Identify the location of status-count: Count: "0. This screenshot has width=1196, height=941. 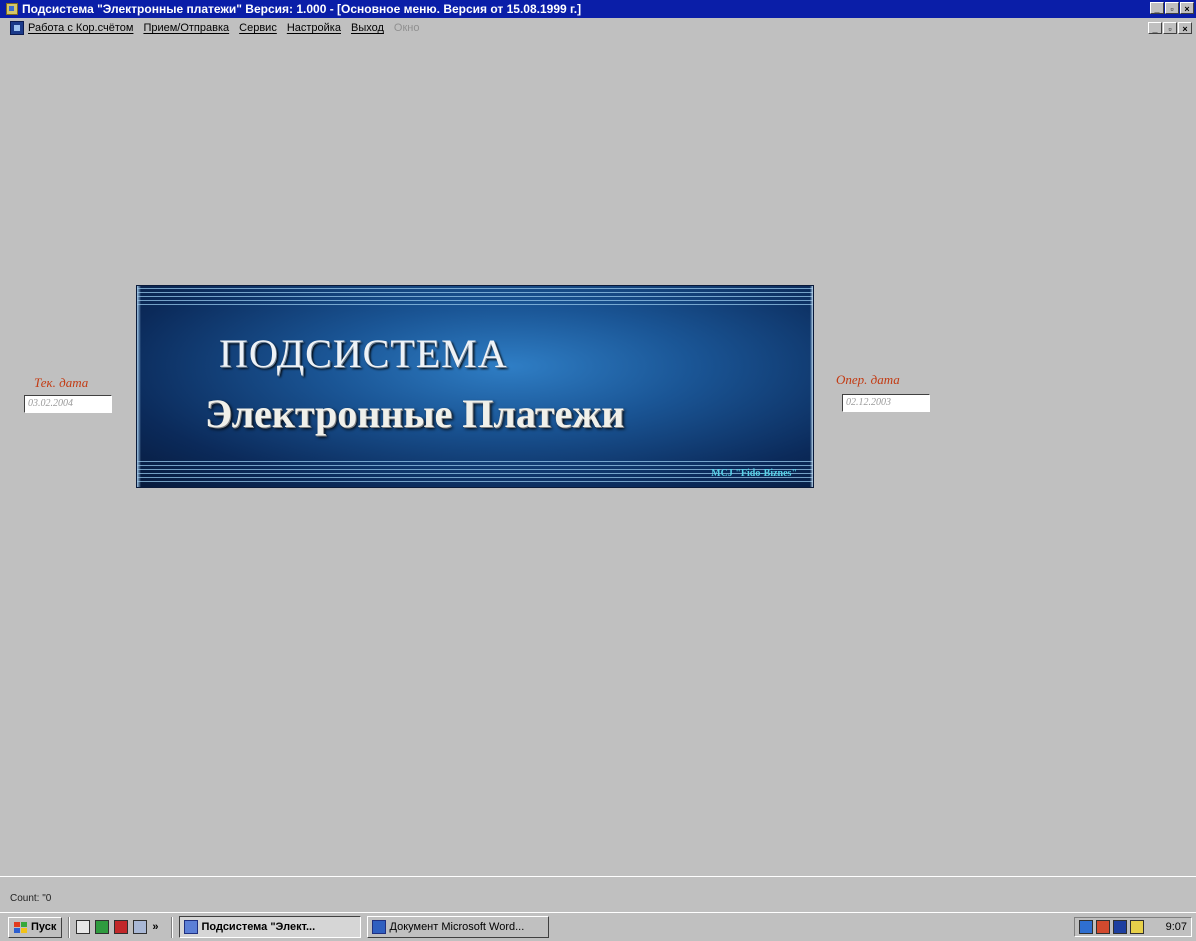
(31, 898).